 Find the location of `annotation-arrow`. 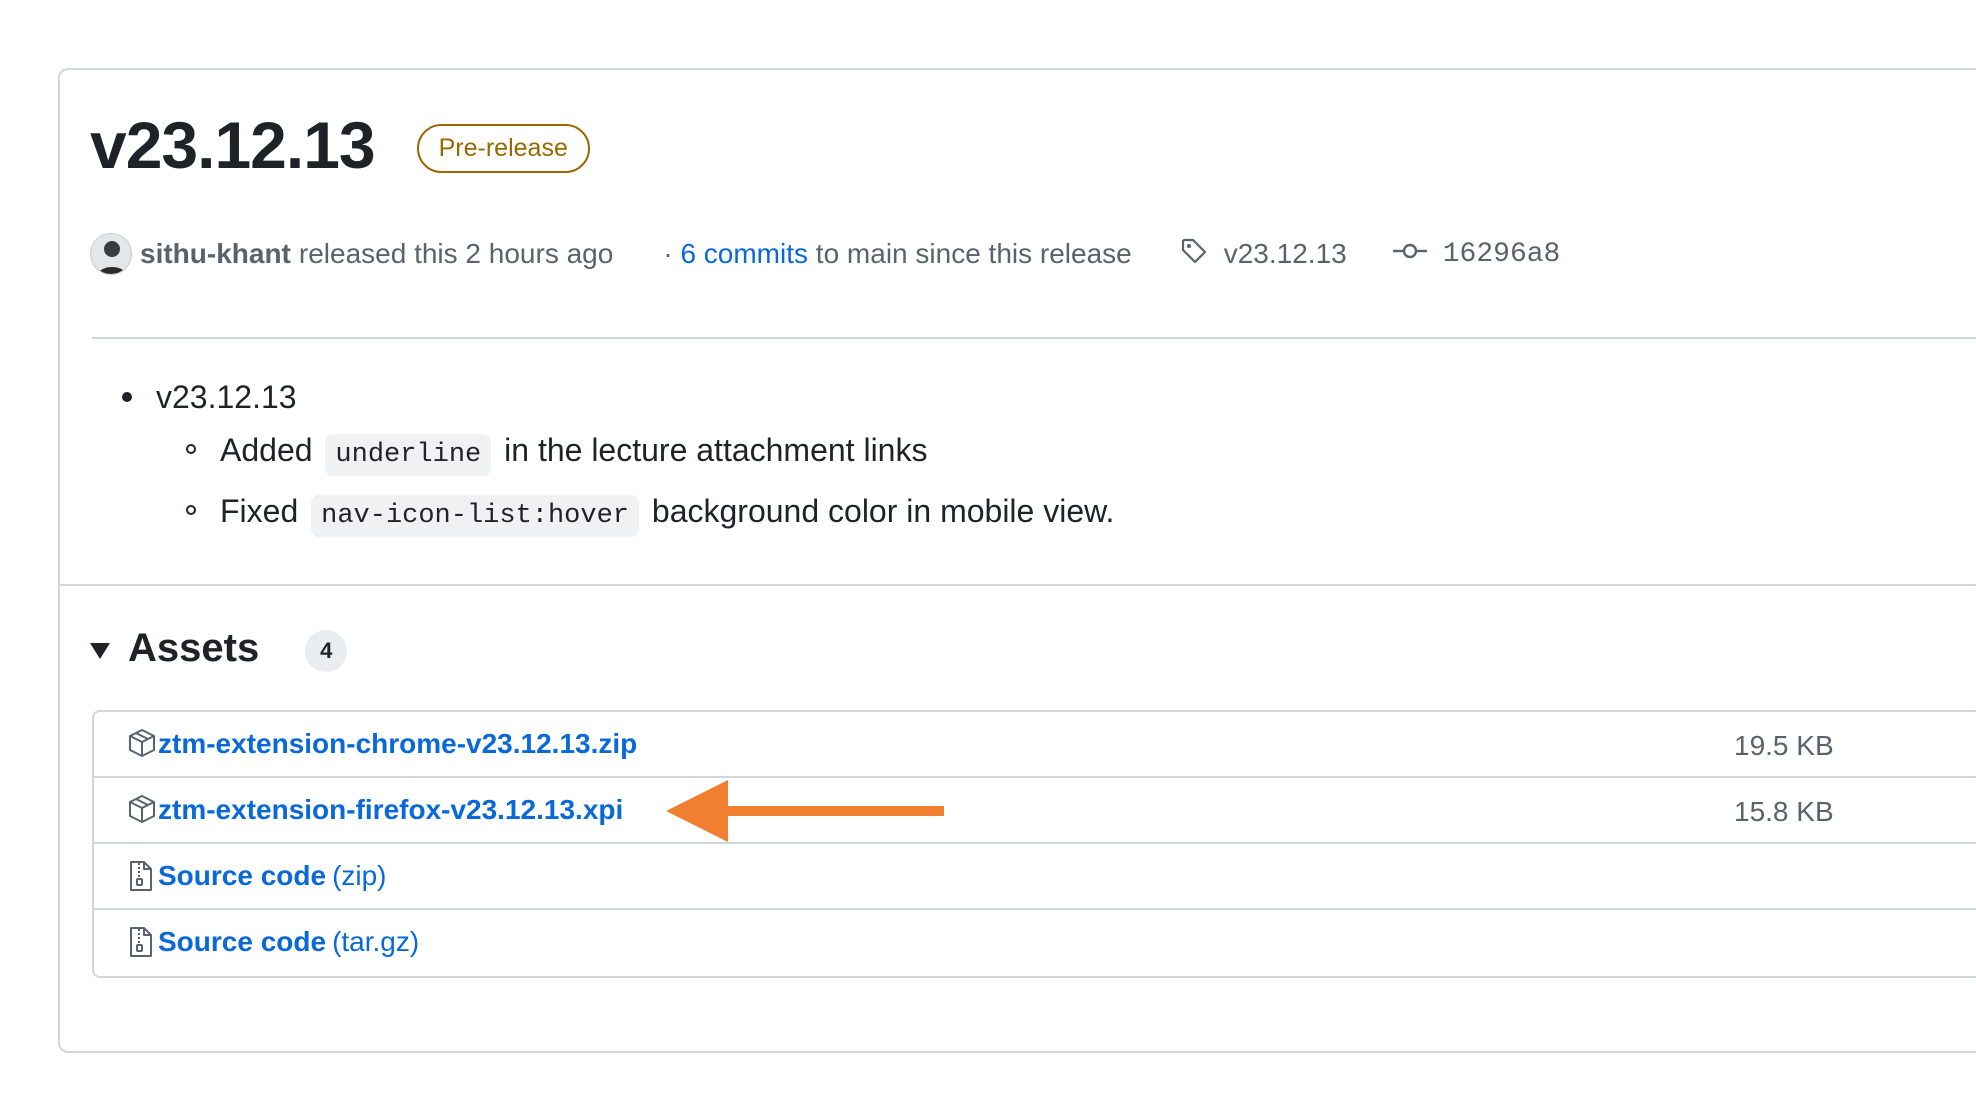

annotation-arrow is located at coordinates (805, 811).